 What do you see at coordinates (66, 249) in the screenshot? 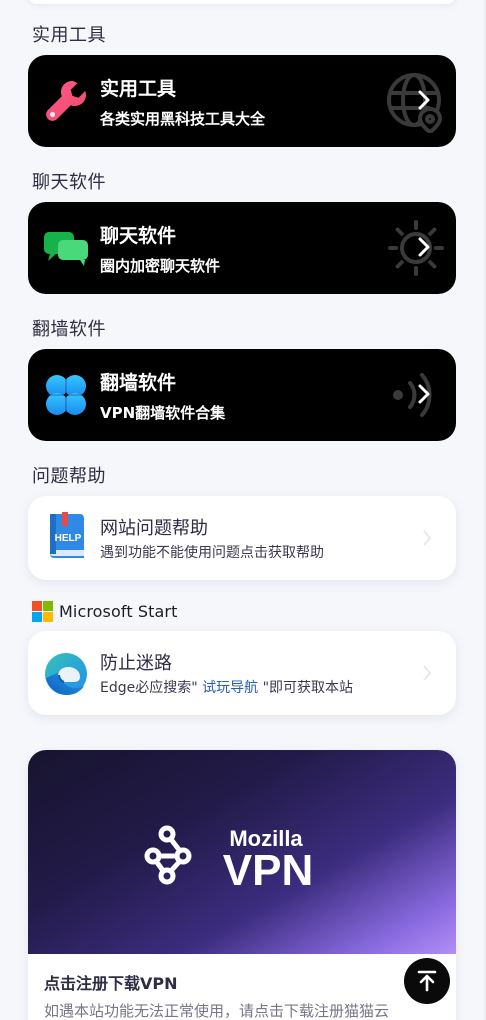
I see `chat-bubbles-icon` at bounding box center [66, 249].